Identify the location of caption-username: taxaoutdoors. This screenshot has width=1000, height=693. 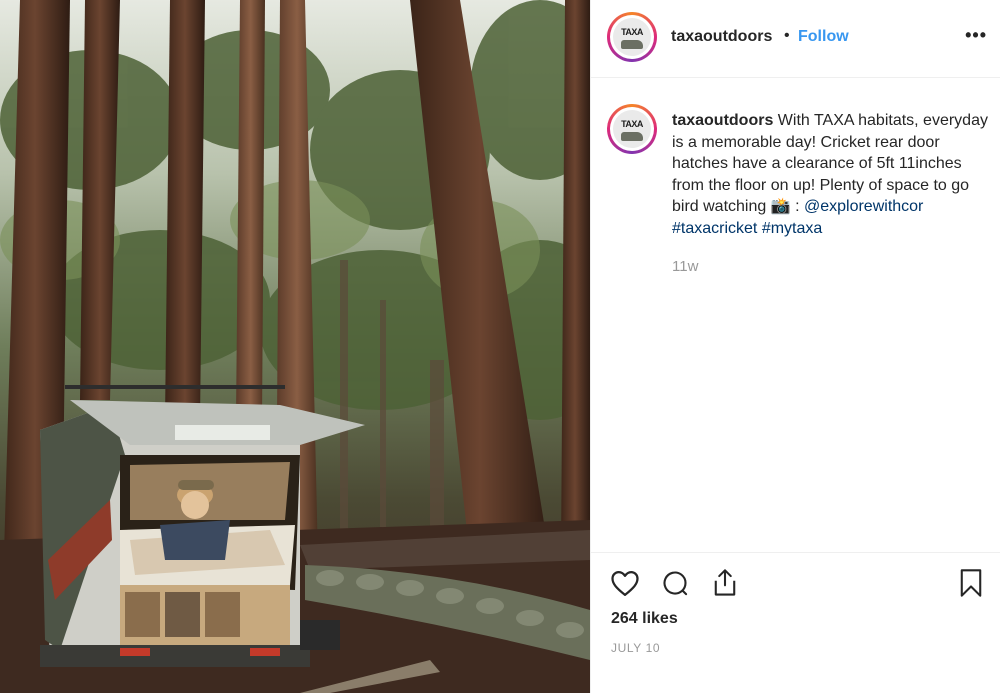
(722, 120).